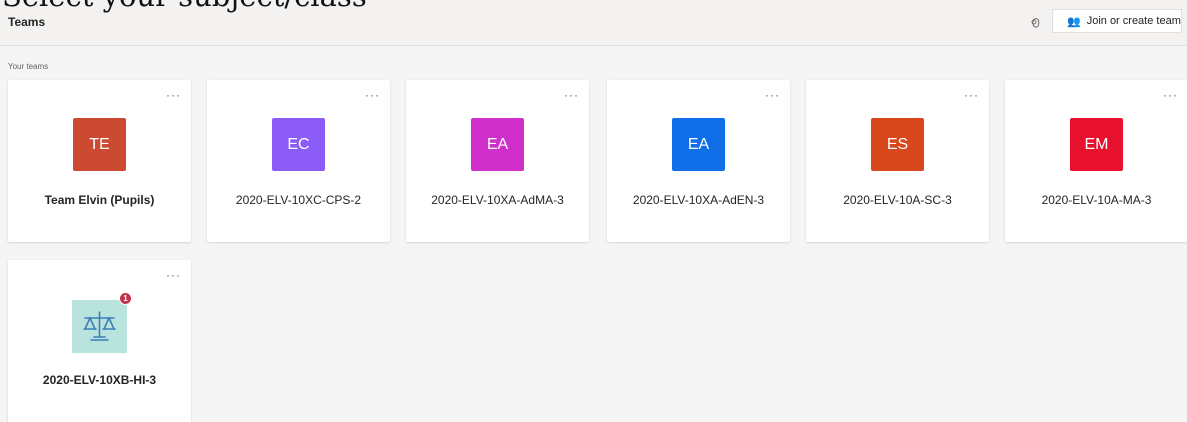 The width and height of the screenshot is (1187, 422). I want to click on team-card: ··· TE Team Elvin (Pupils), so click(99, 161).